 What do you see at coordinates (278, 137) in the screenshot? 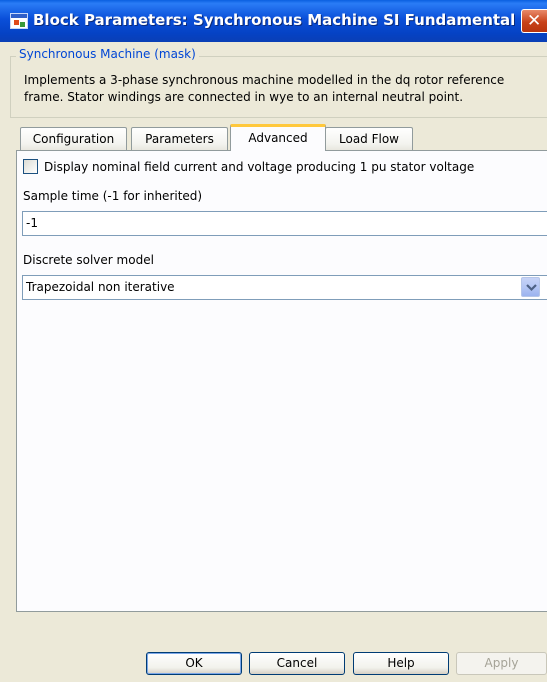
I see `tab-advanced: Advanced` at bounding box center [278, 137].